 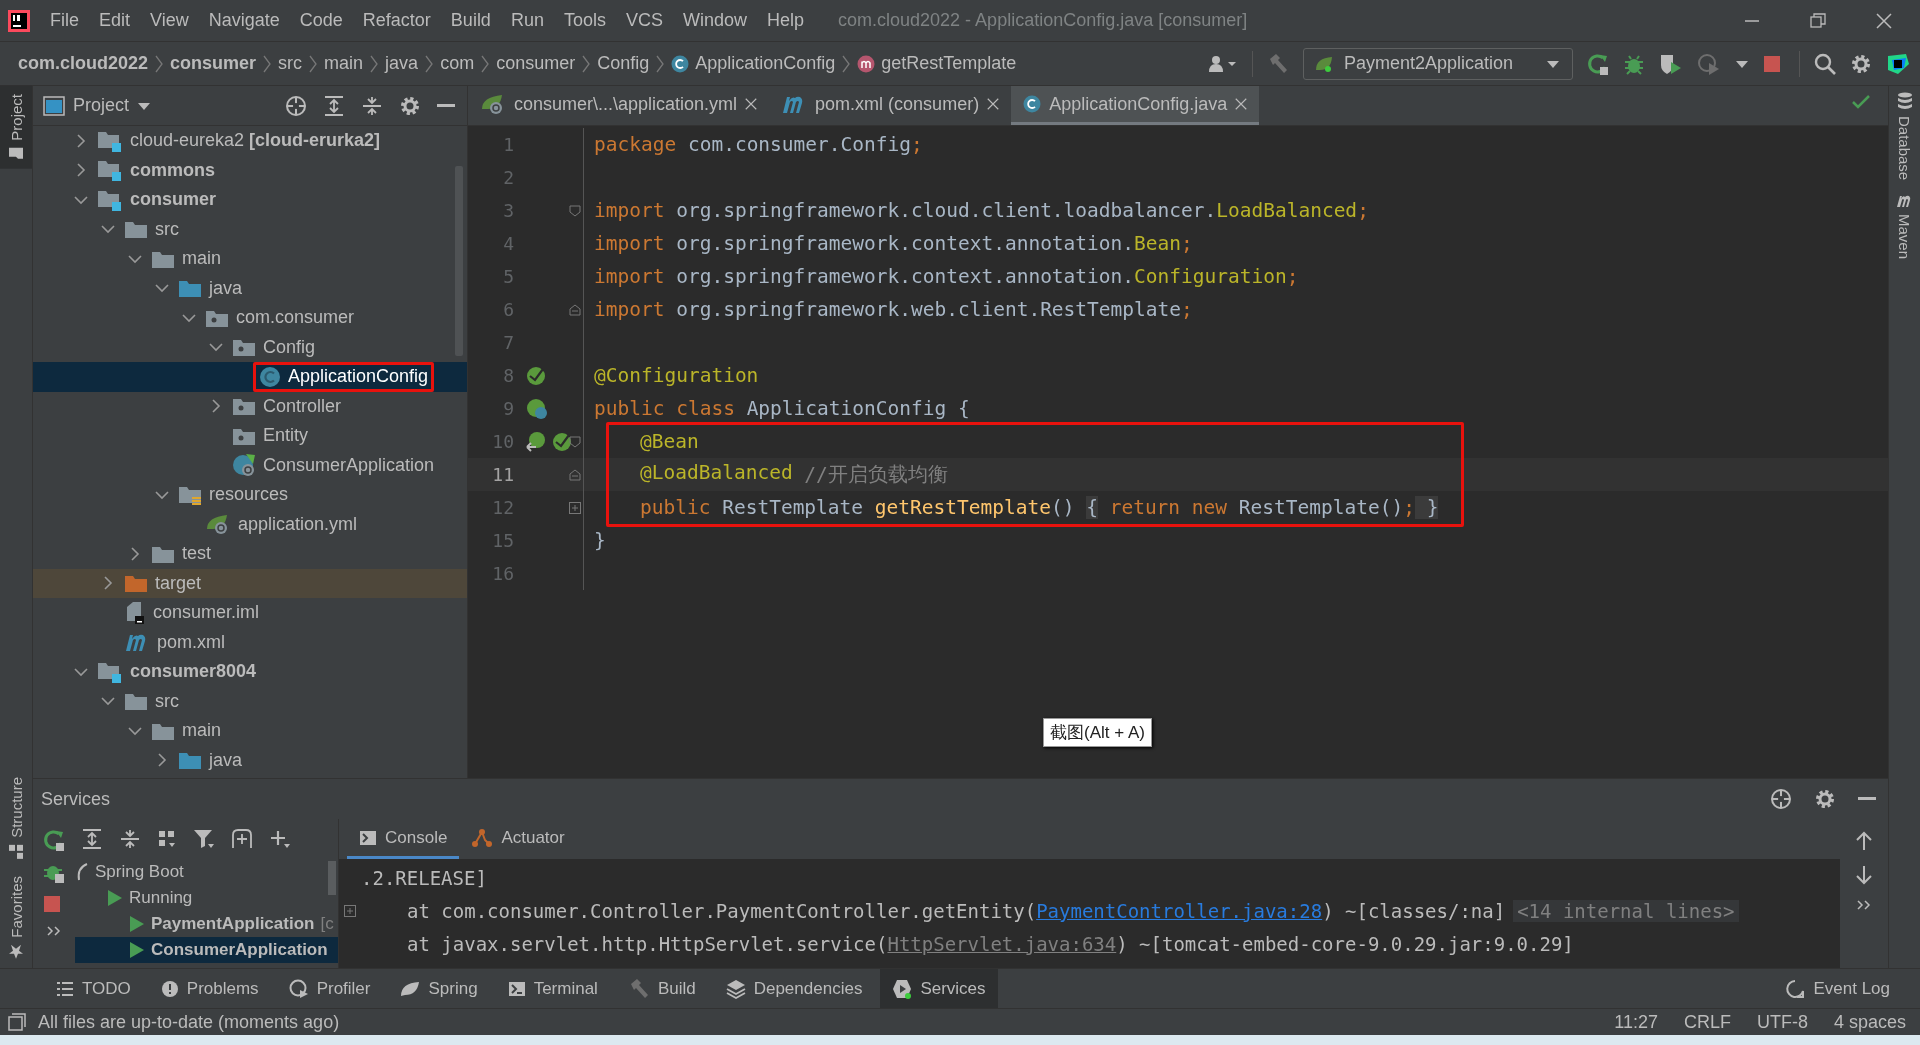 What do you see at coordinates (890, 105) in the screenshot?
I see `editor-tab: pom.xml (consumer)` at bounding box center [890, 105].